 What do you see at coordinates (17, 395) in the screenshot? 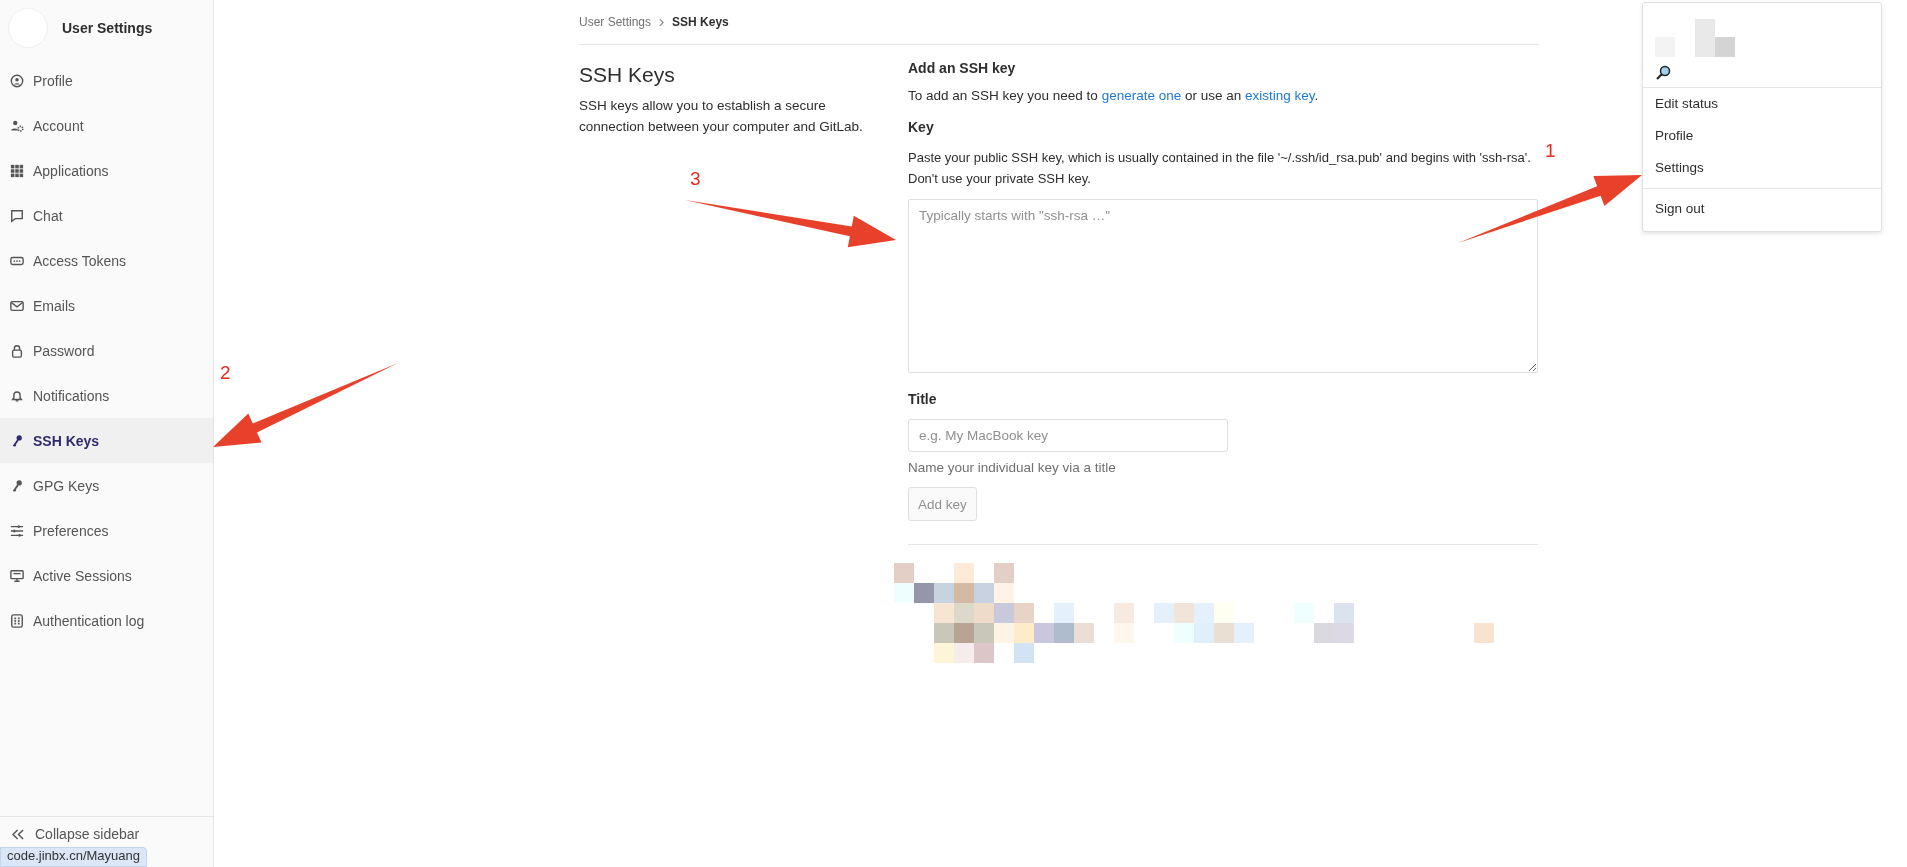
I see `bell-icon` at bounding box center [17, 395].